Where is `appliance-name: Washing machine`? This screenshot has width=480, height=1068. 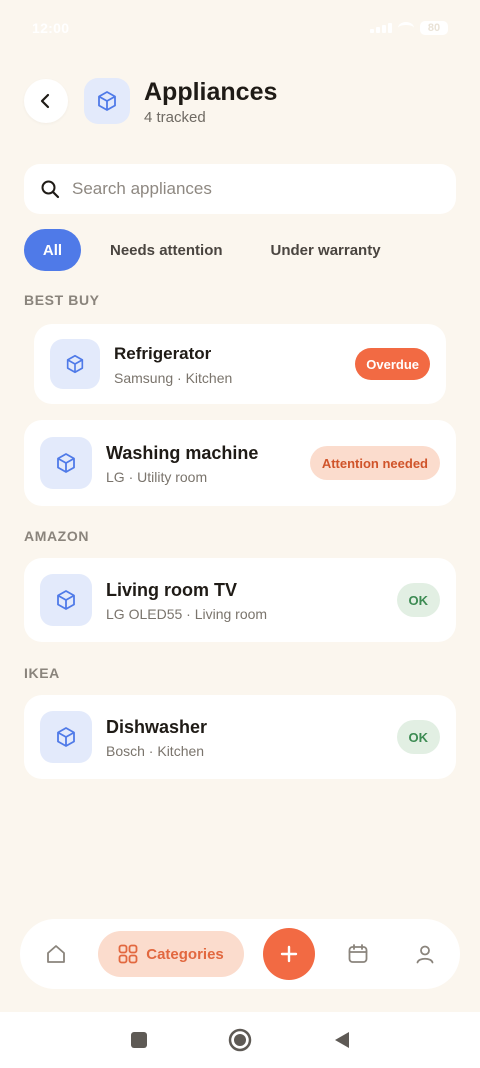
appliance-name: Washing machine is located at coordinates (182, 452).